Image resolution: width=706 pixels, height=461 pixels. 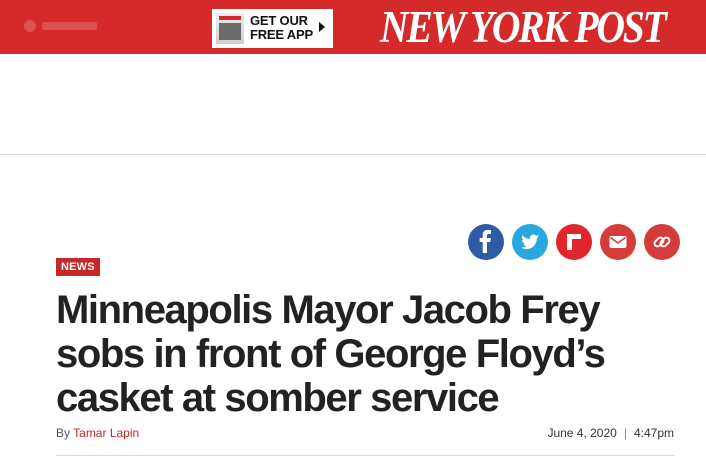 I want to click on share-flipboard-button, so click(x=574, y=242).